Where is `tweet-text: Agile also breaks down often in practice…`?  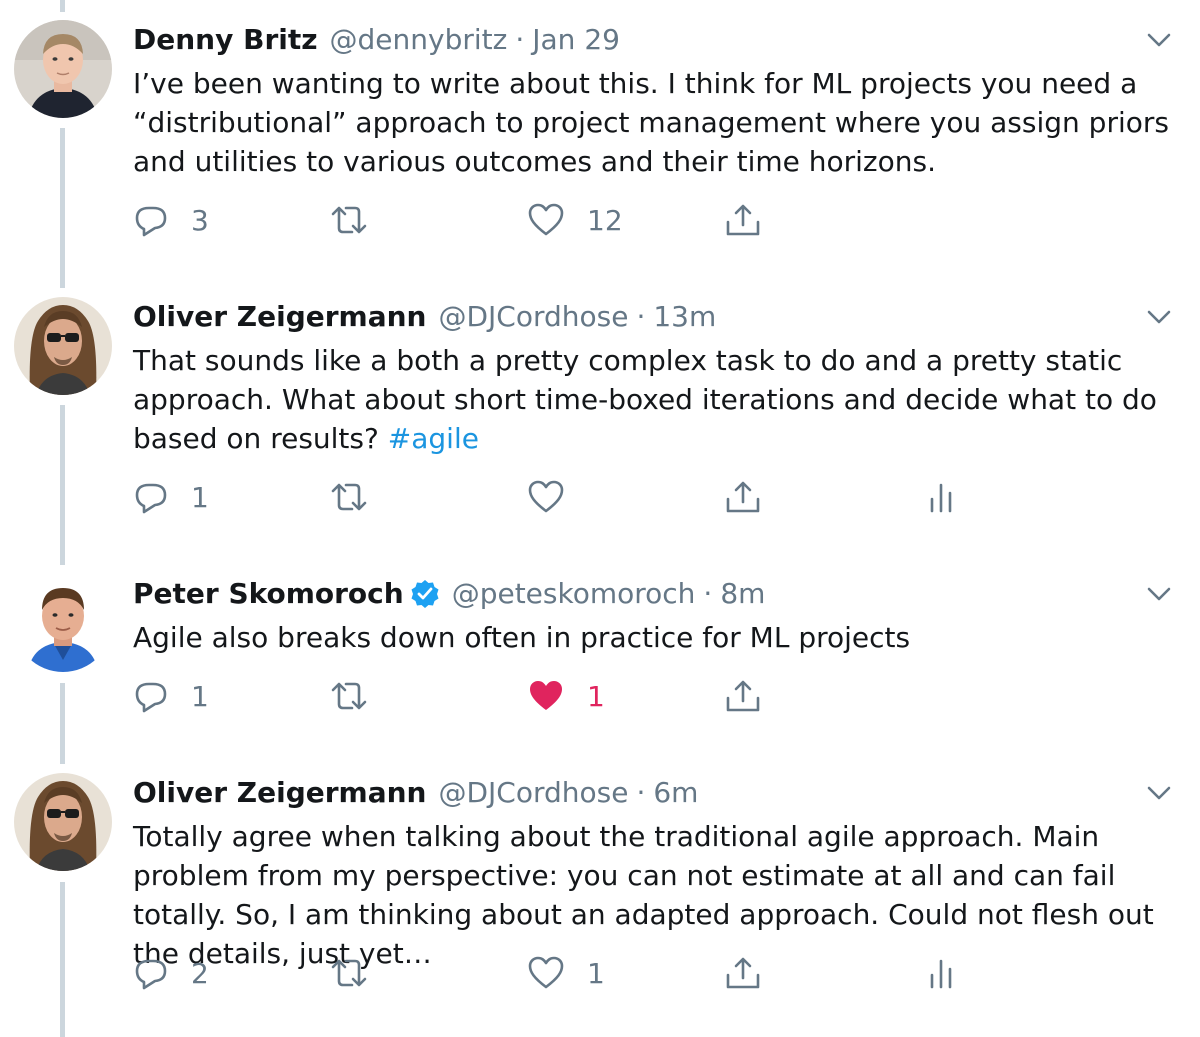
tweet-text: Agile also breaks down often in practice… is located at coordinates (658, 637).